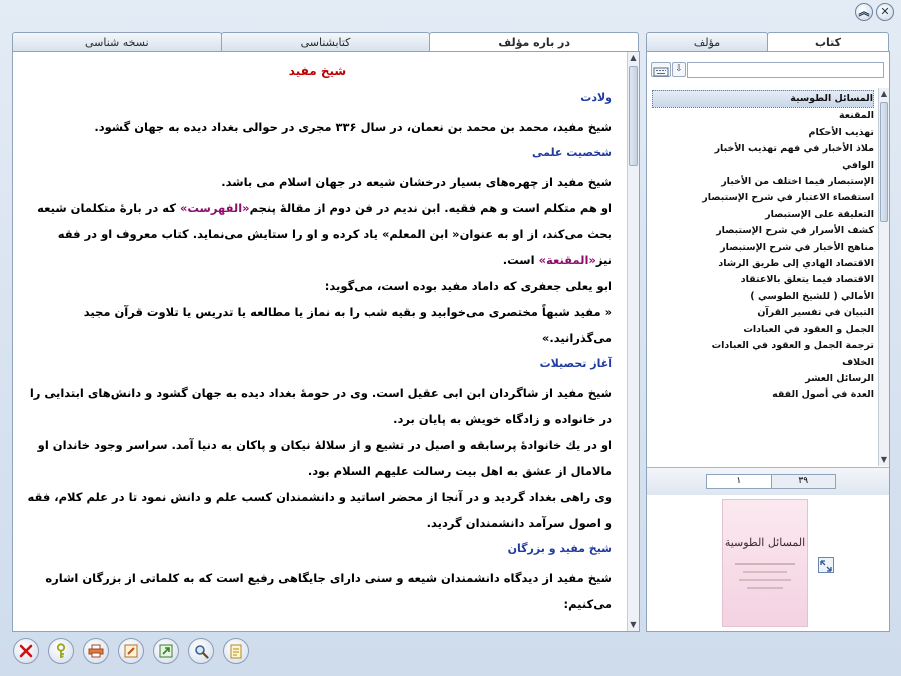  I want to click on book-list-item: الوافي, so click(763, 166).